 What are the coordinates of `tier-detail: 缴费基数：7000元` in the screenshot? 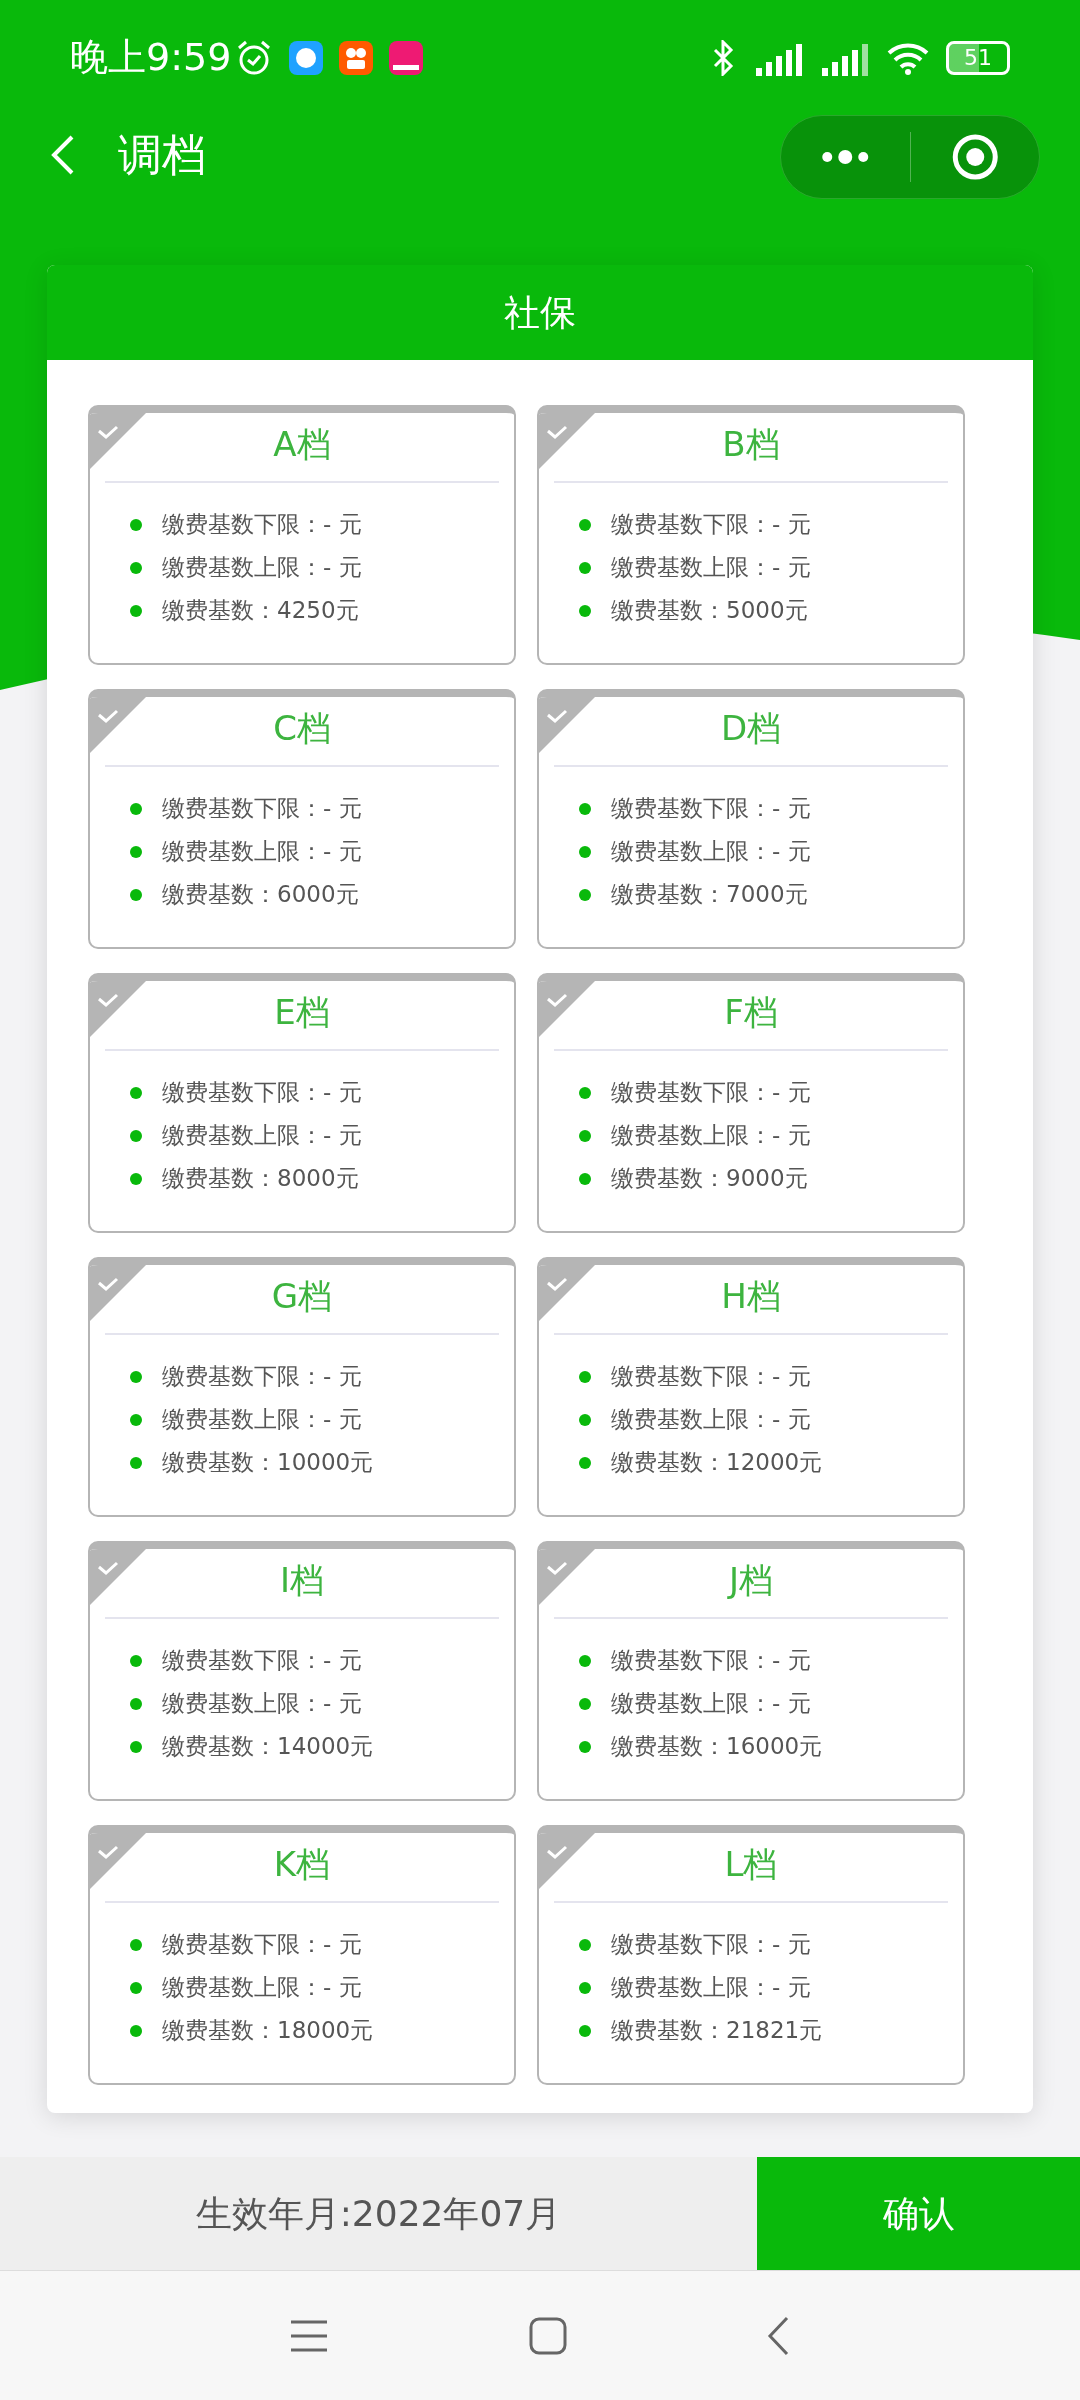 It's located at (709, 895).